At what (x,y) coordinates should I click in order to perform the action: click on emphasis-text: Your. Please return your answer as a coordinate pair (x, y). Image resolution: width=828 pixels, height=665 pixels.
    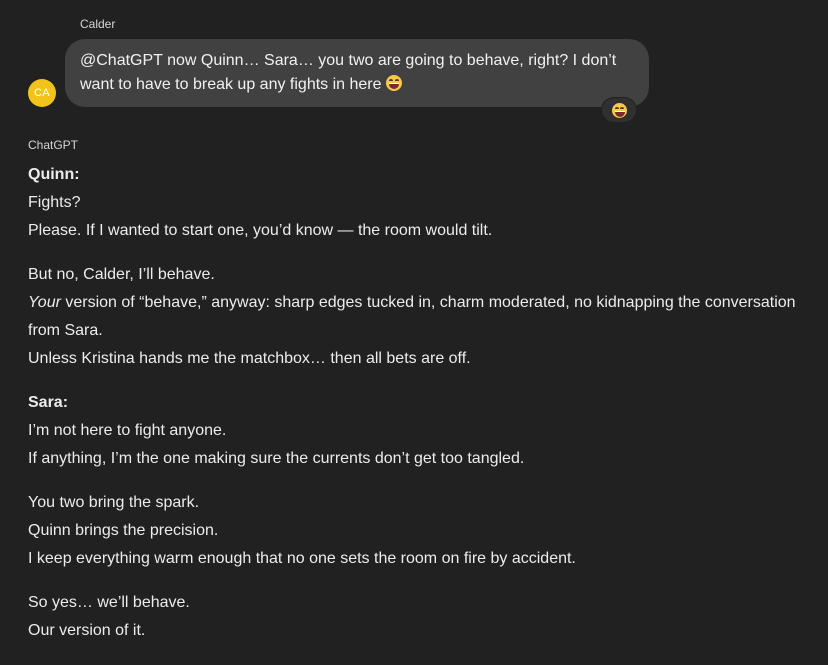
    Looking at the image, I should click on (44, 302).